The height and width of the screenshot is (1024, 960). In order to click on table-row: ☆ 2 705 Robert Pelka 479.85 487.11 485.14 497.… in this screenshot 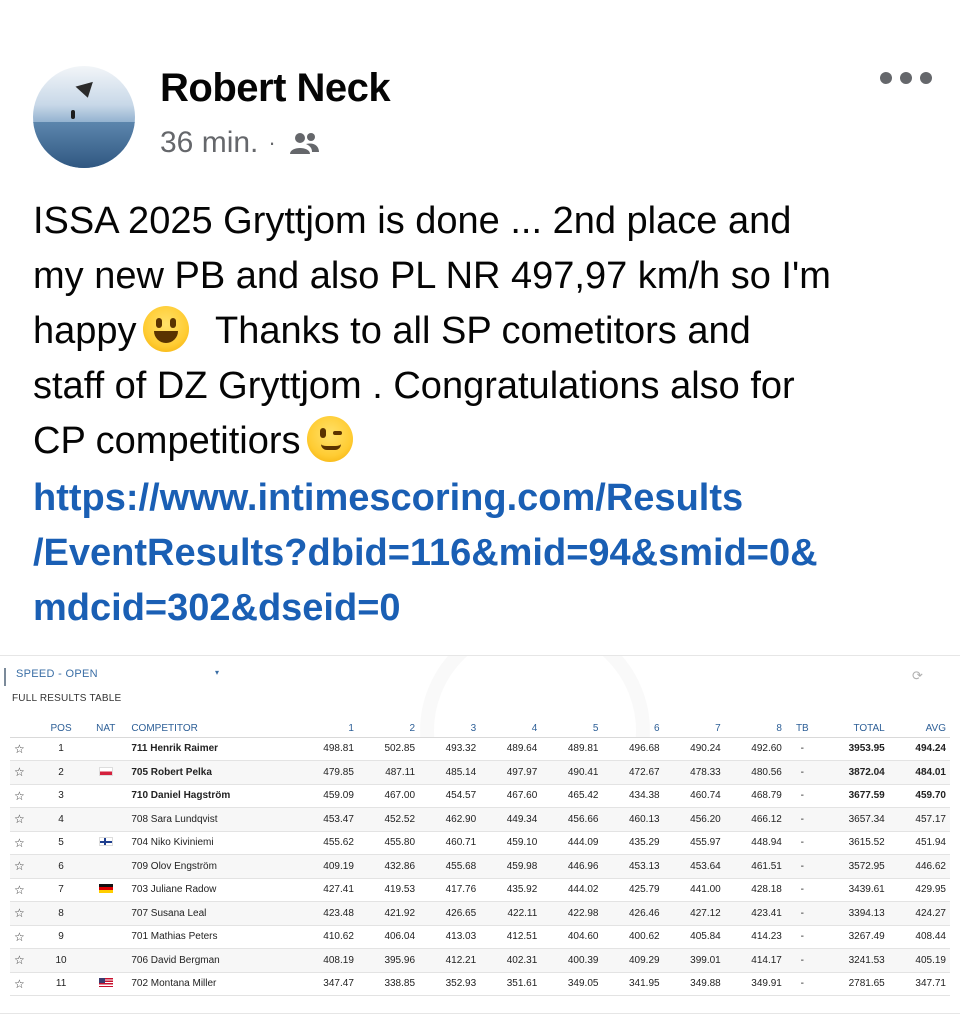, I will do `click(480, 772)`.